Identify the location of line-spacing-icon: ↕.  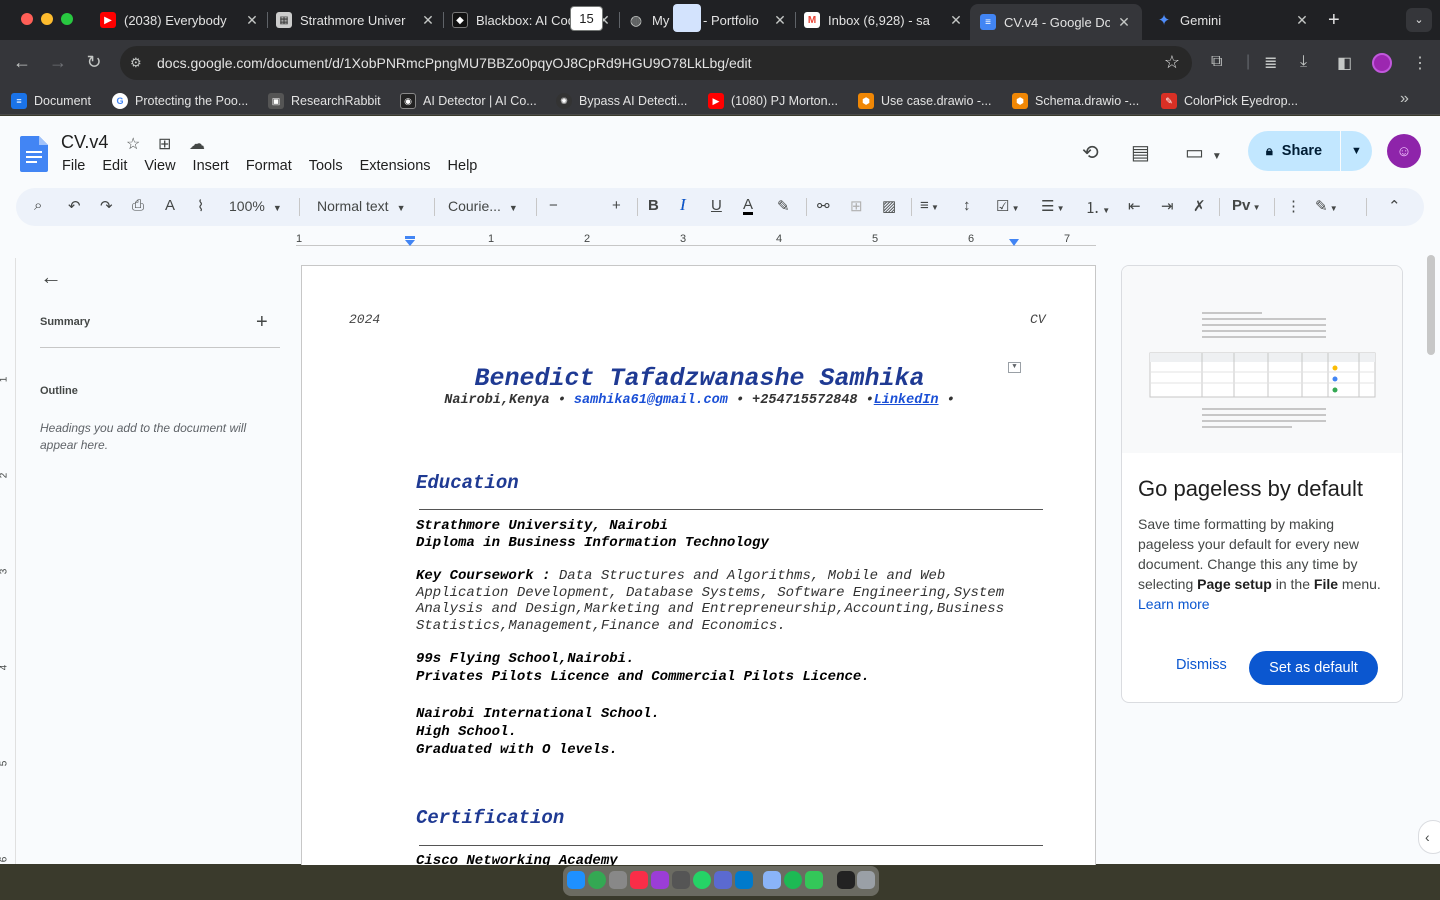
(967, 205).